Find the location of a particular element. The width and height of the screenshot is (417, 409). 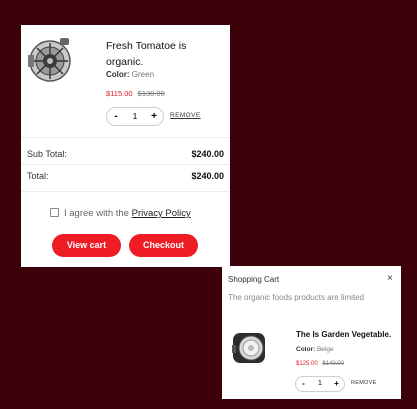

price-old: $130.00 is located at coordinates (151, 93).